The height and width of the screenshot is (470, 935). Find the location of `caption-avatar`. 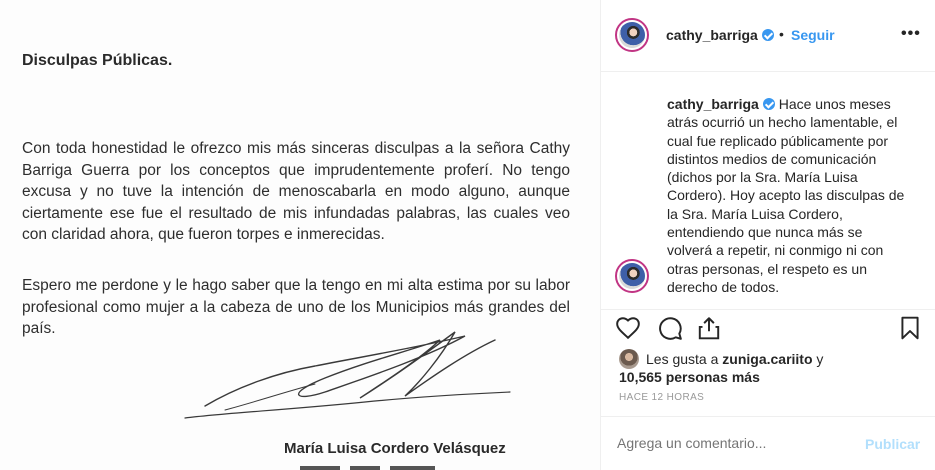

caption-avatar is located at coordinates (632, 276).